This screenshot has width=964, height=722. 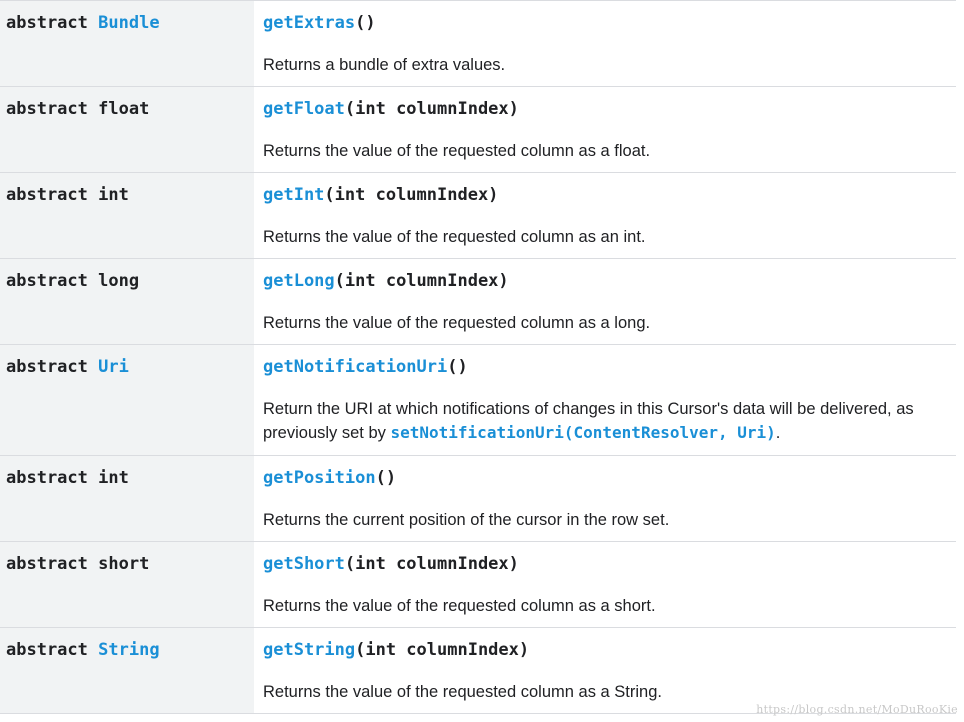 I want to click on method-name-link: getShort, so click(x=304, y=564).